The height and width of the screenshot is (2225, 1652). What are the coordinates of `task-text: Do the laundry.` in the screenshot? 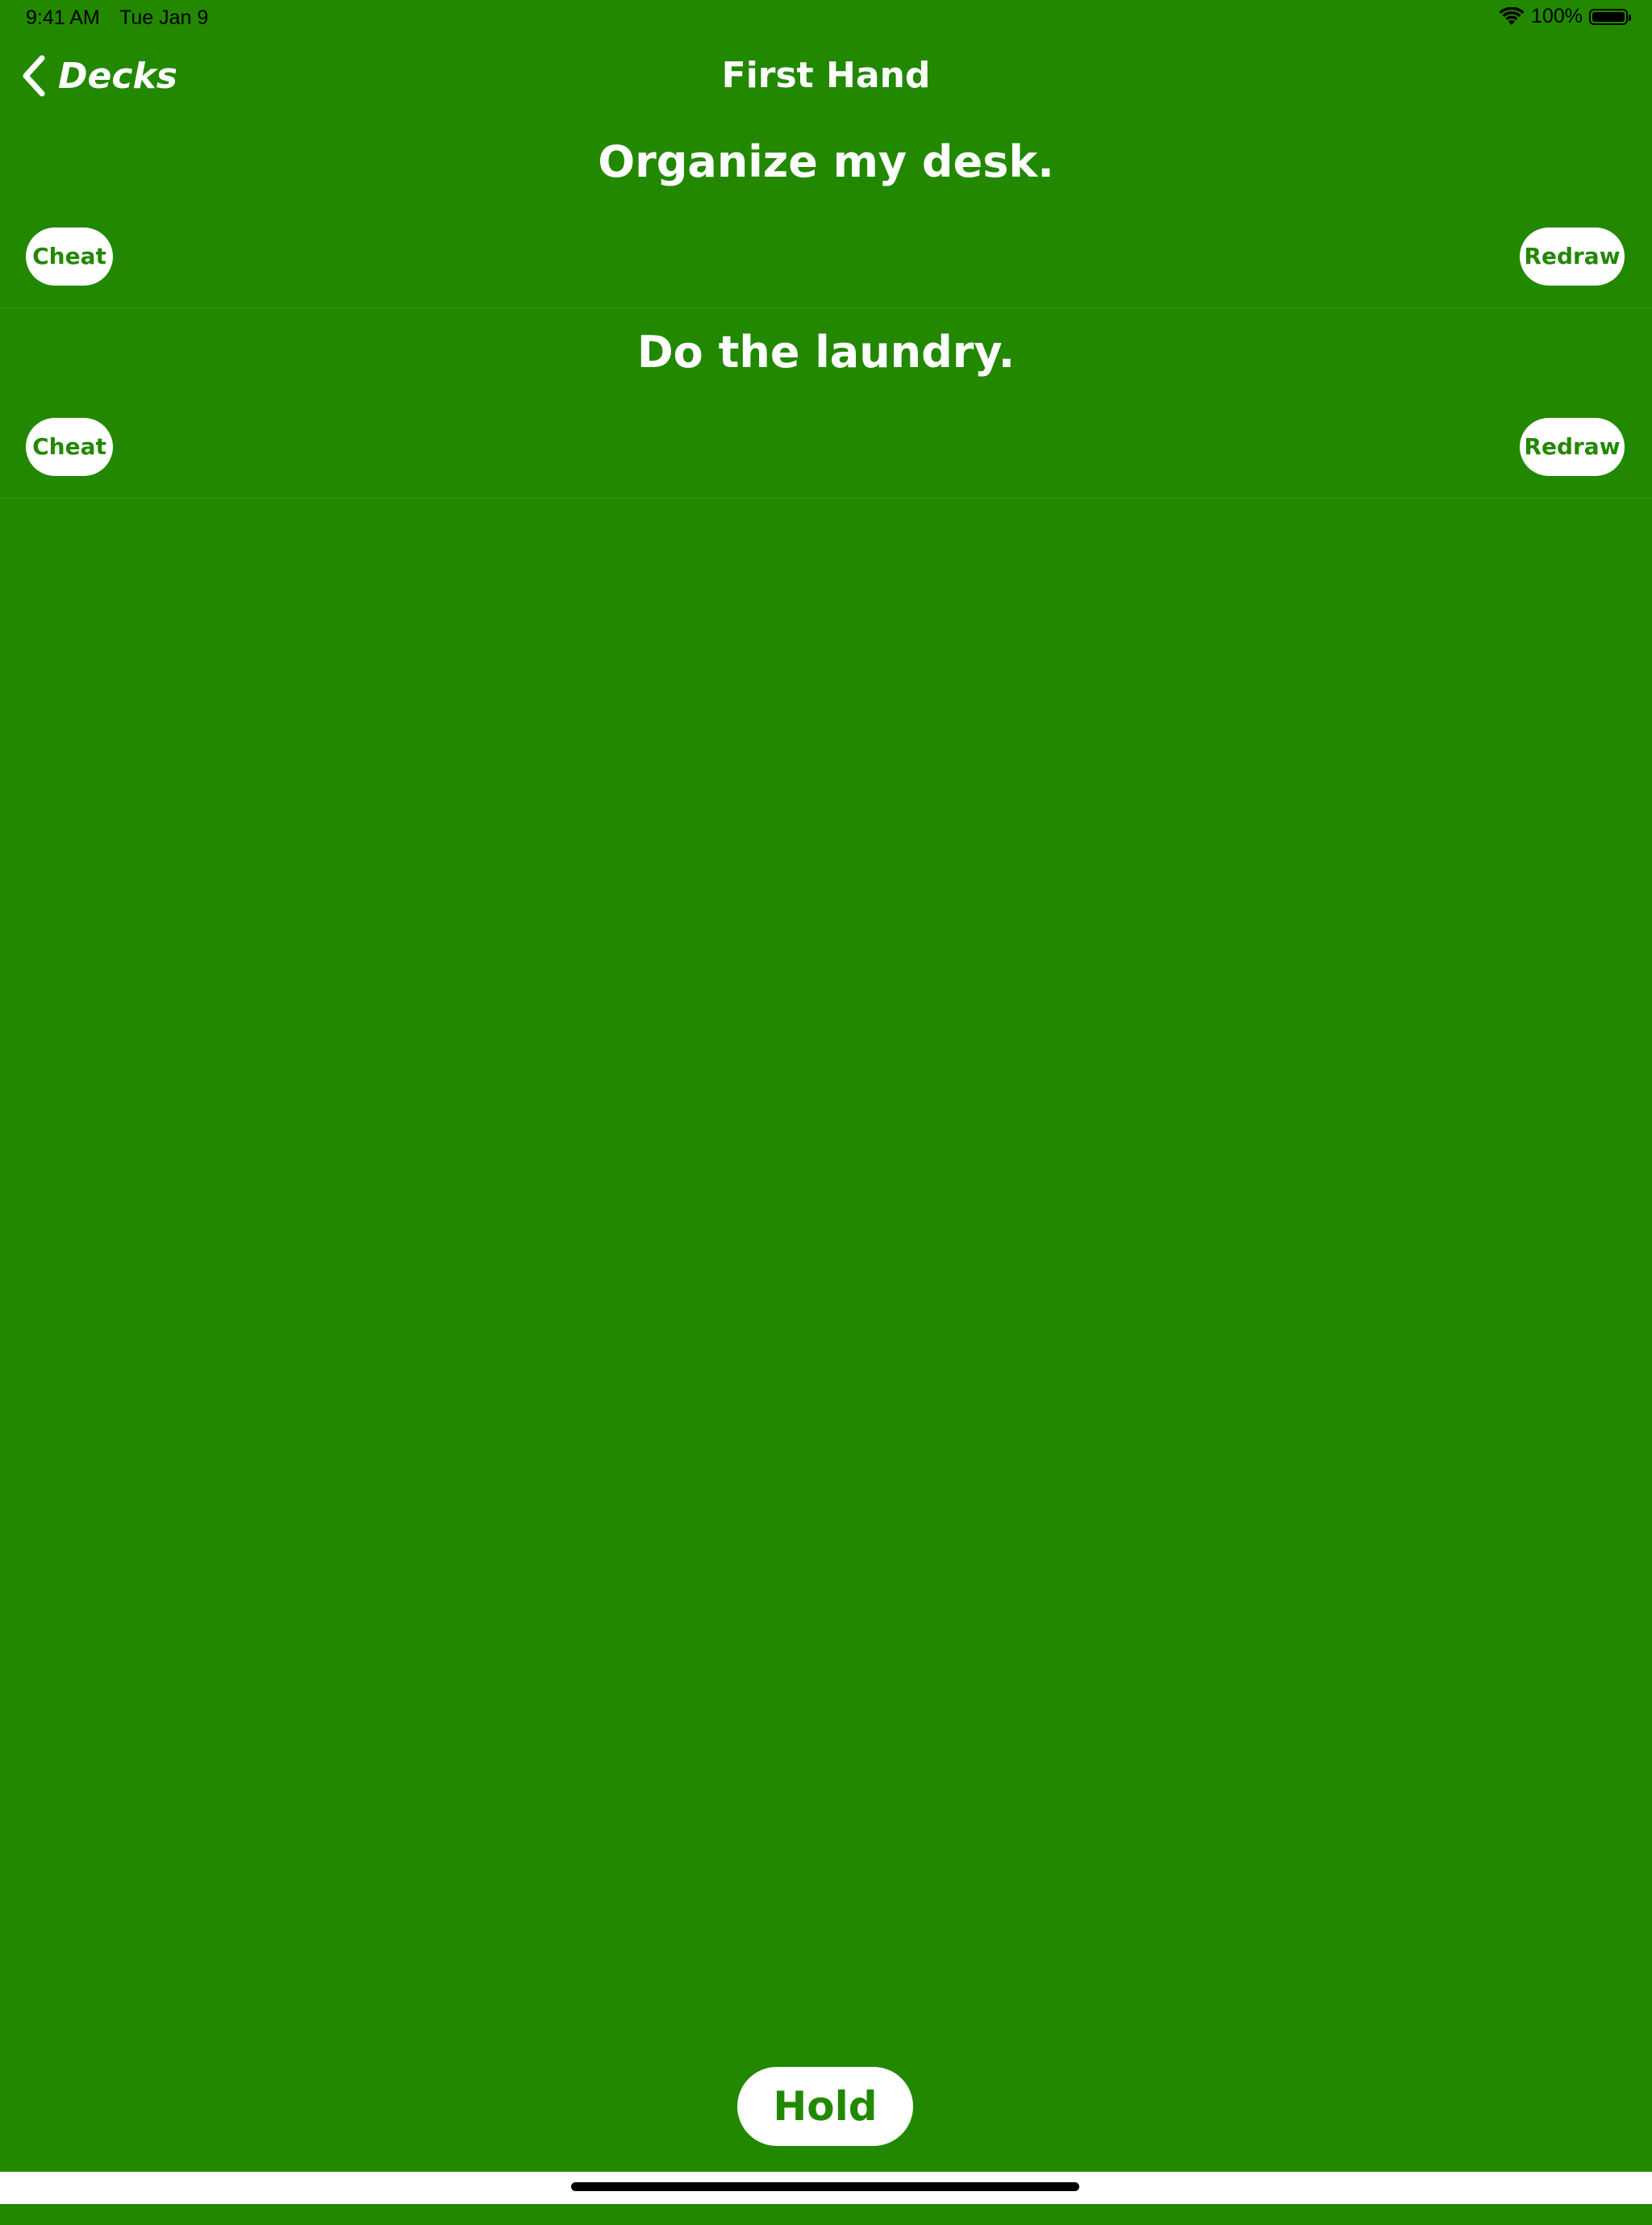 It's located at (826, 353).